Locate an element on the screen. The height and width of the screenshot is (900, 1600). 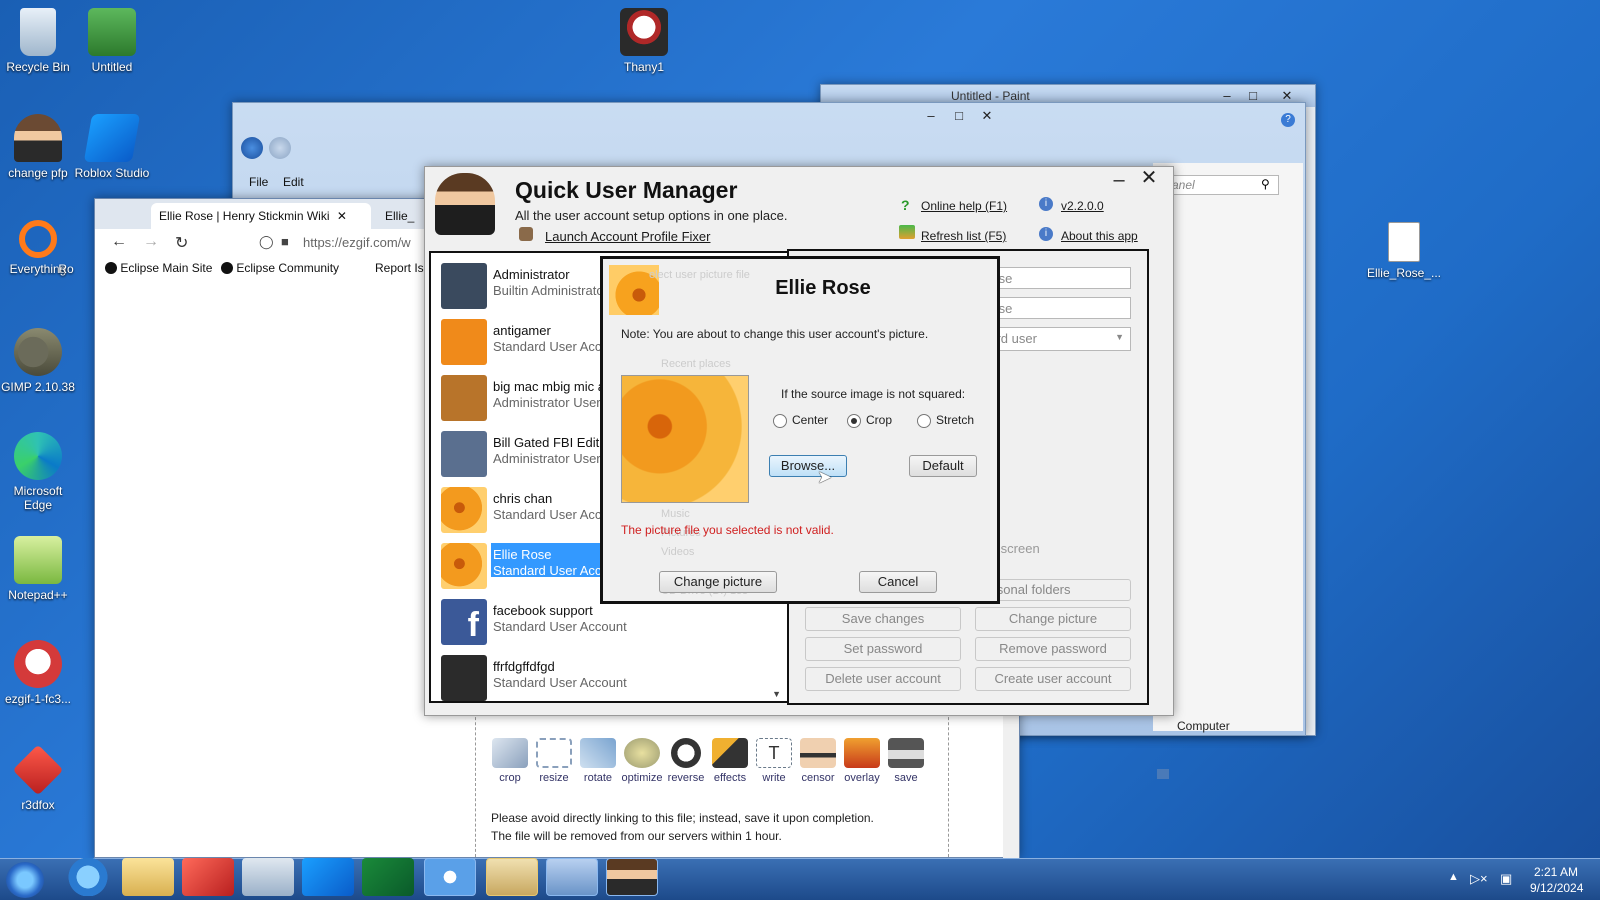
show-hidden-icons: ▲ is located at coordinates (1453, 877).